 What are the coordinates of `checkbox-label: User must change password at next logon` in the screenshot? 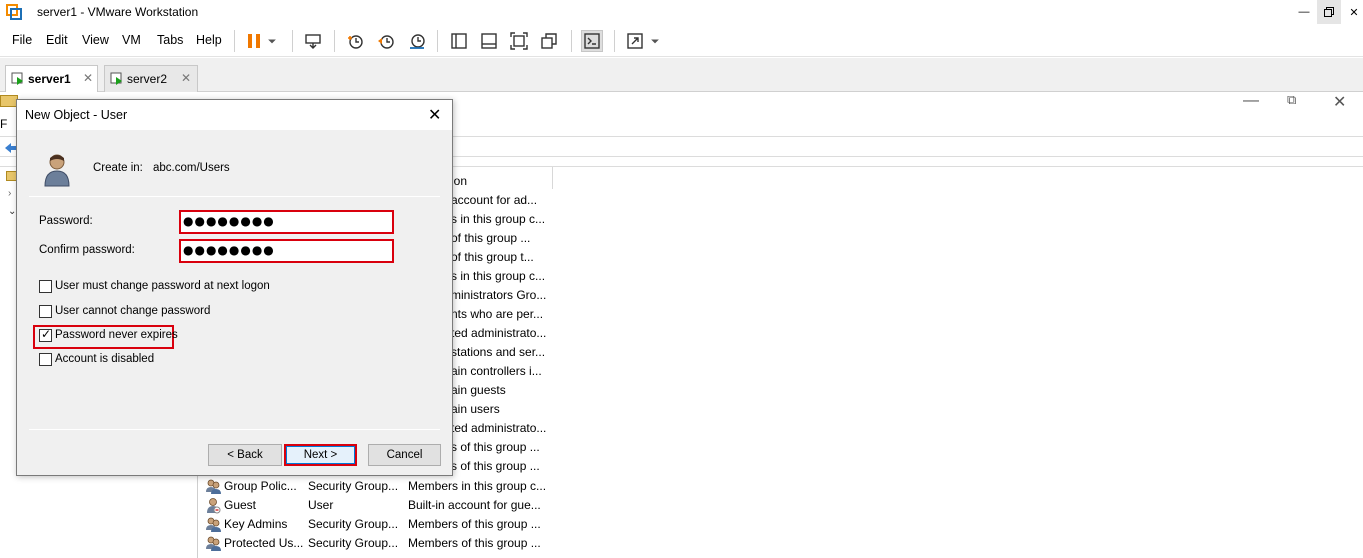 It's located at (162, 286).